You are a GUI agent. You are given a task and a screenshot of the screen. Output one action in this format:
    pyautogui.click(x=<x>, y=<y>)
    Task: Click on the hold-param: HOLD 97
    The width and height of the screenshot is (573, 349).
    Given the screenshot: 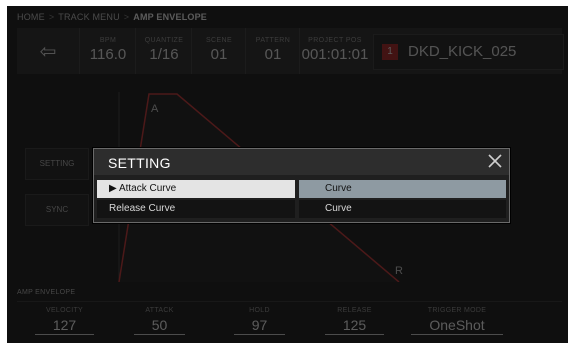 What is the action you would take?
    pyautogui.click(x=259, y=321)
    